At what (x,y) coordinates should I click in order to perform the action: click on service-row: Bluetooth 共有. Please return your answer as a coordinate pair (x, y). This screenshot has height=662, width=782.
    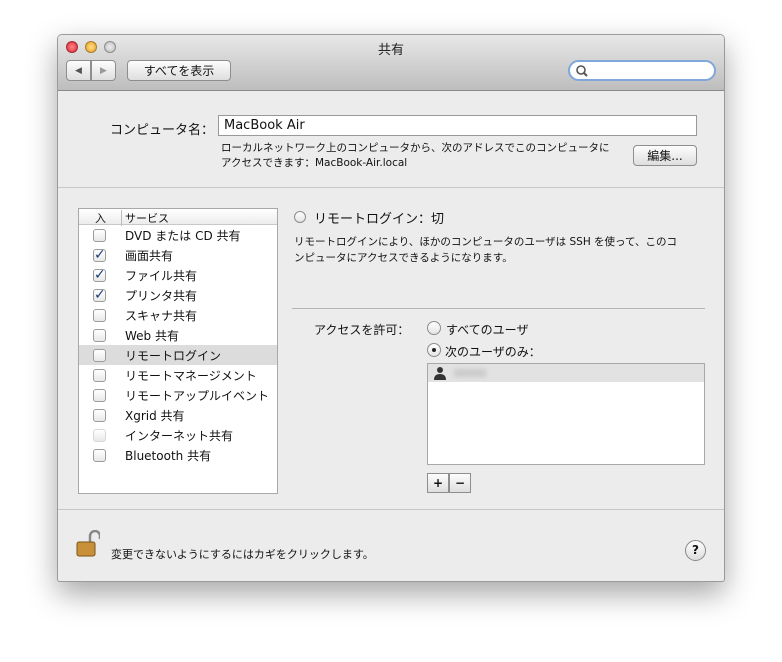
    Looking at the image, I should click on (178, 455).